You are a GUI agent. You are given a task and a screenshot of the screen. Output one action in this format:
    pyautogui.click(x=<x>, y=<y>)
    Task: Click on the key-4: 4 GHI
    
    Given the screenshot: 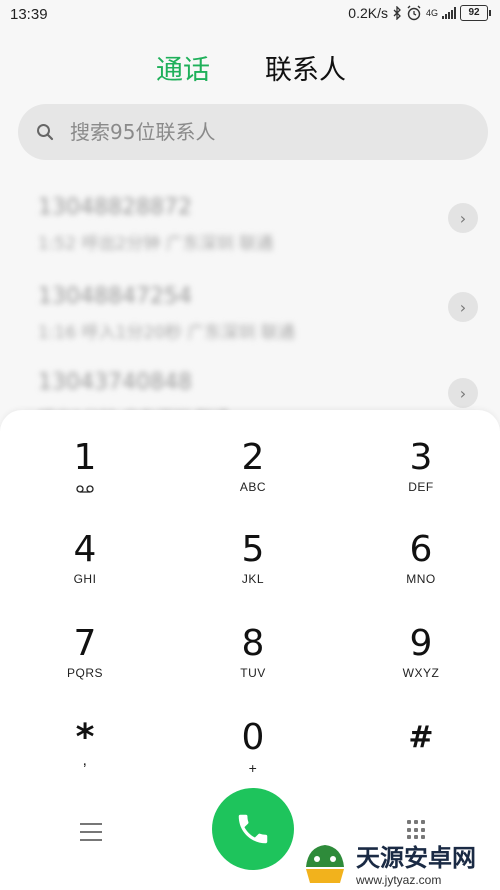 What is the action you would take?
    pyautogui.click(x=85, y=558)
    